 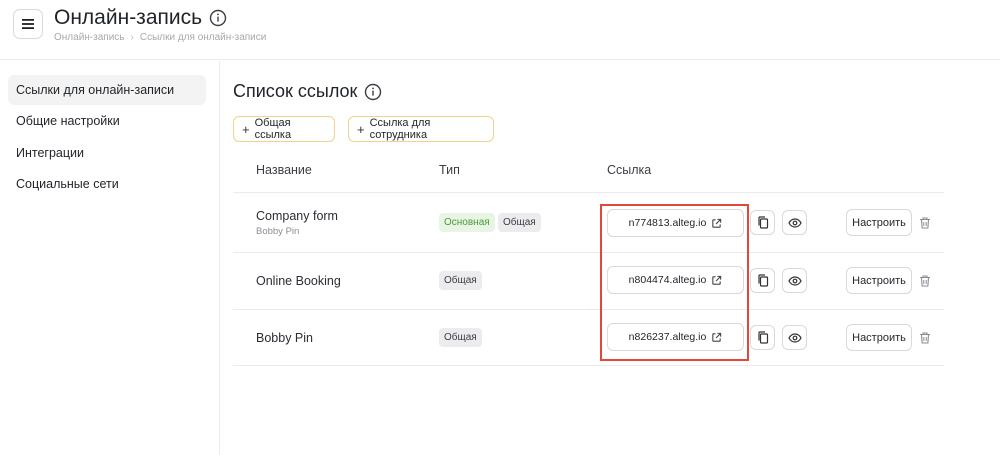 What do you see at coordinates (298, 281) in the screenshot?
I see `link-name: Online Booking` at bounding box center [298, 281].